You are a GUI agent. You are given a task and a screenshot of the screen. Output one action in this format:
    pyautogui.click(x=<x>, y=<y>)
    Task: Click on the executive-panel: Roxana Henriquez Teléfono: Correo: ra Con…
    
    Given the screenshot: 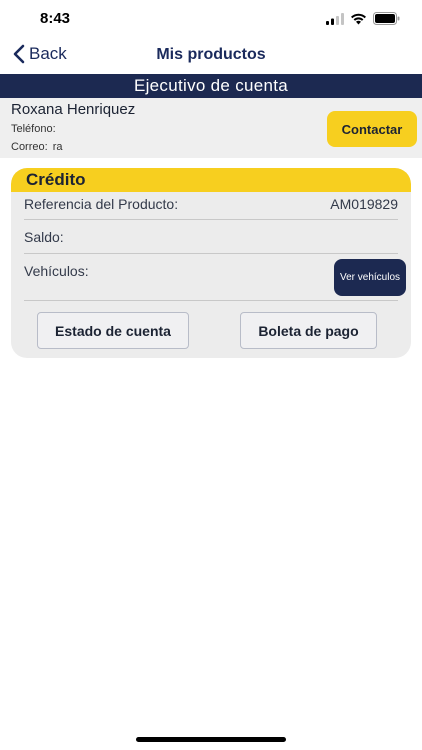 What is the action you would take?
    pyautogui.click(x=211, y=128)
    